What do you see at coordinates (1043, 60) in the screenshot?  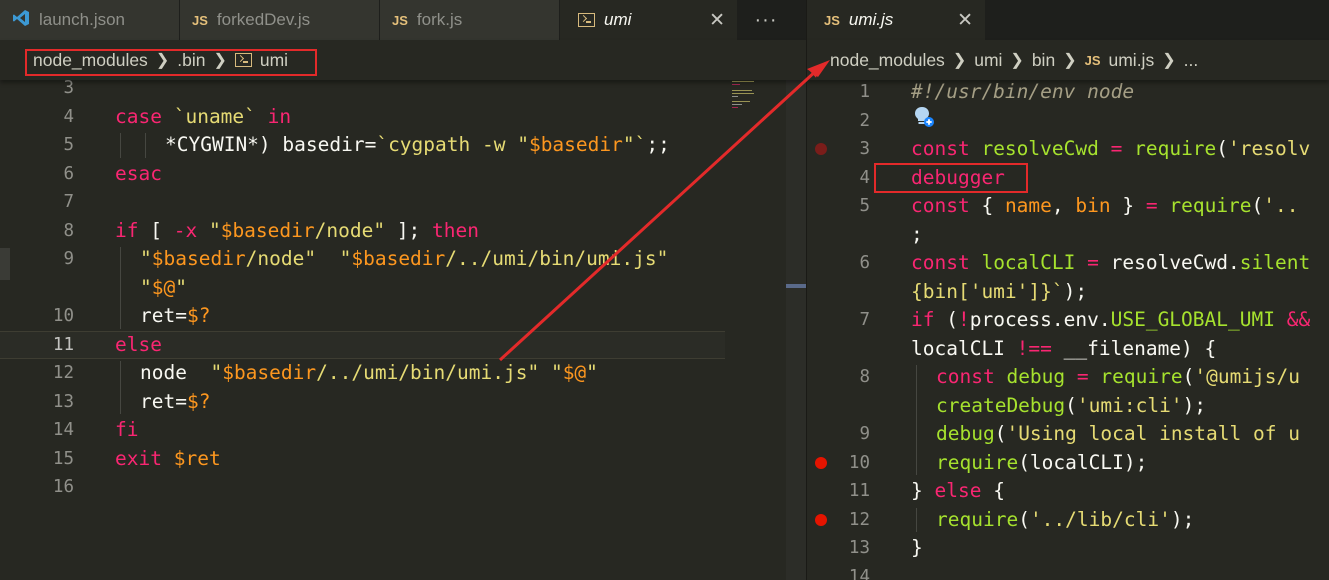 I see `breadcrumb-item: bin` at bounding box center [1043, 60].